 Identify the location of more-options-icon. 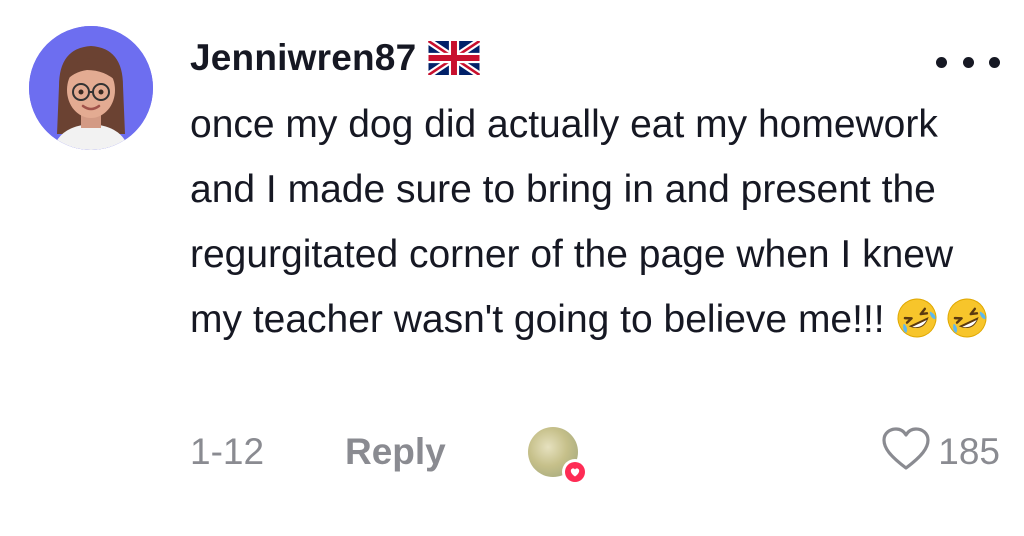
(968, 62).